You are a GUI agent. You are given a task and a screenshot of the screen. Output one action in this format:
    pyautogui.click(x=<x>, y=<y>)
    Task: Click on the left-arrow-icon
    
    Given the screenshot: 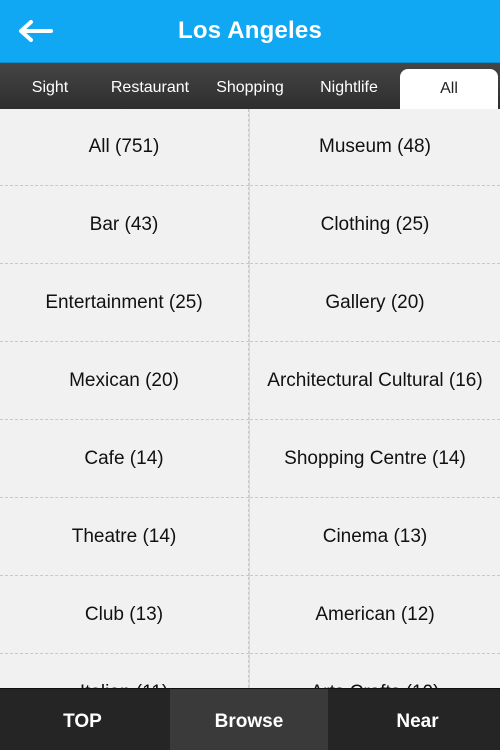 What is the action you would take?
    pyautogui.click(x=36, y=31)
    